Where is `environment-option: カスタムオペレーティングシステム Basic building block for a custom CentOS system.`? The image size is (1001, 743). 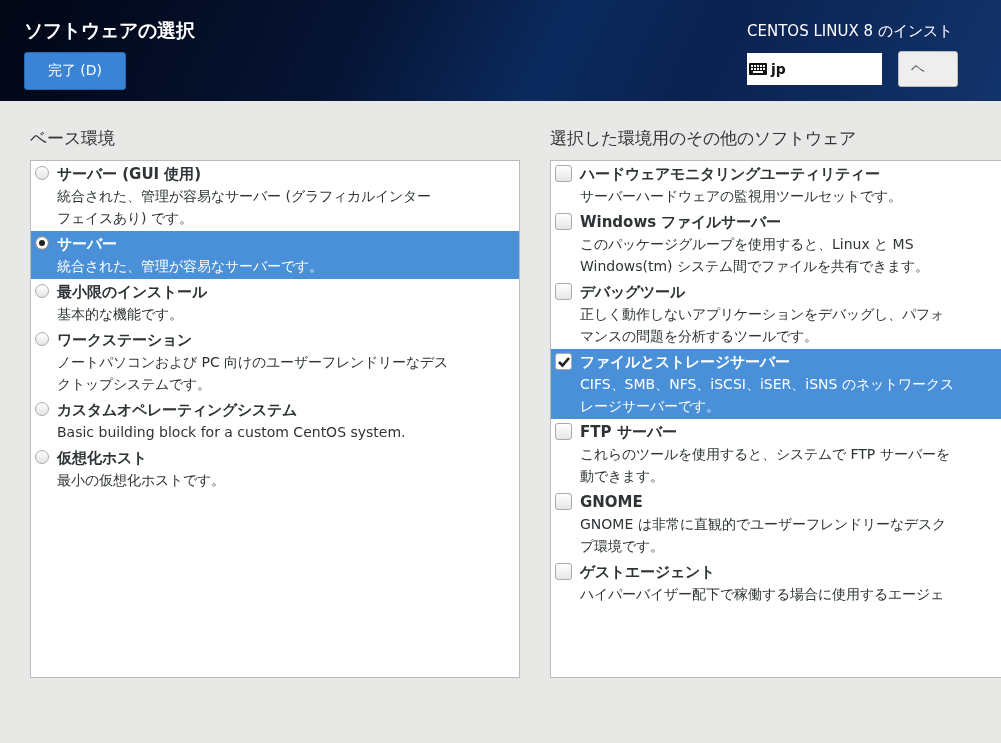
environment-option: カスタムオペレーティングシステム Basic building block for a custom CentOS system. is located at coordinates (275, 421).